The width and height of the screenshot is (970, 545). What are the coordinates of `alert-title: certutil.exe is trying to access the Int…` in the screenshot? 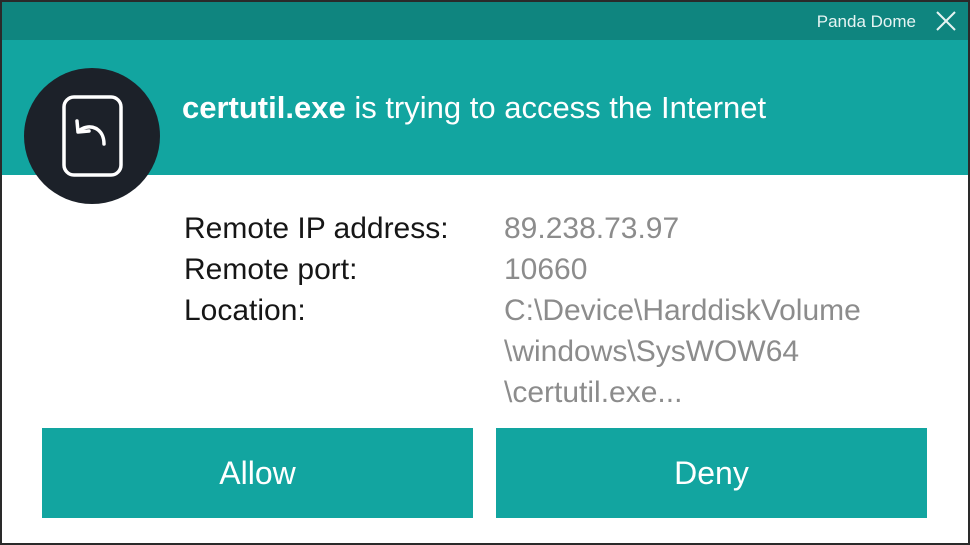 It's located at (474, 108).